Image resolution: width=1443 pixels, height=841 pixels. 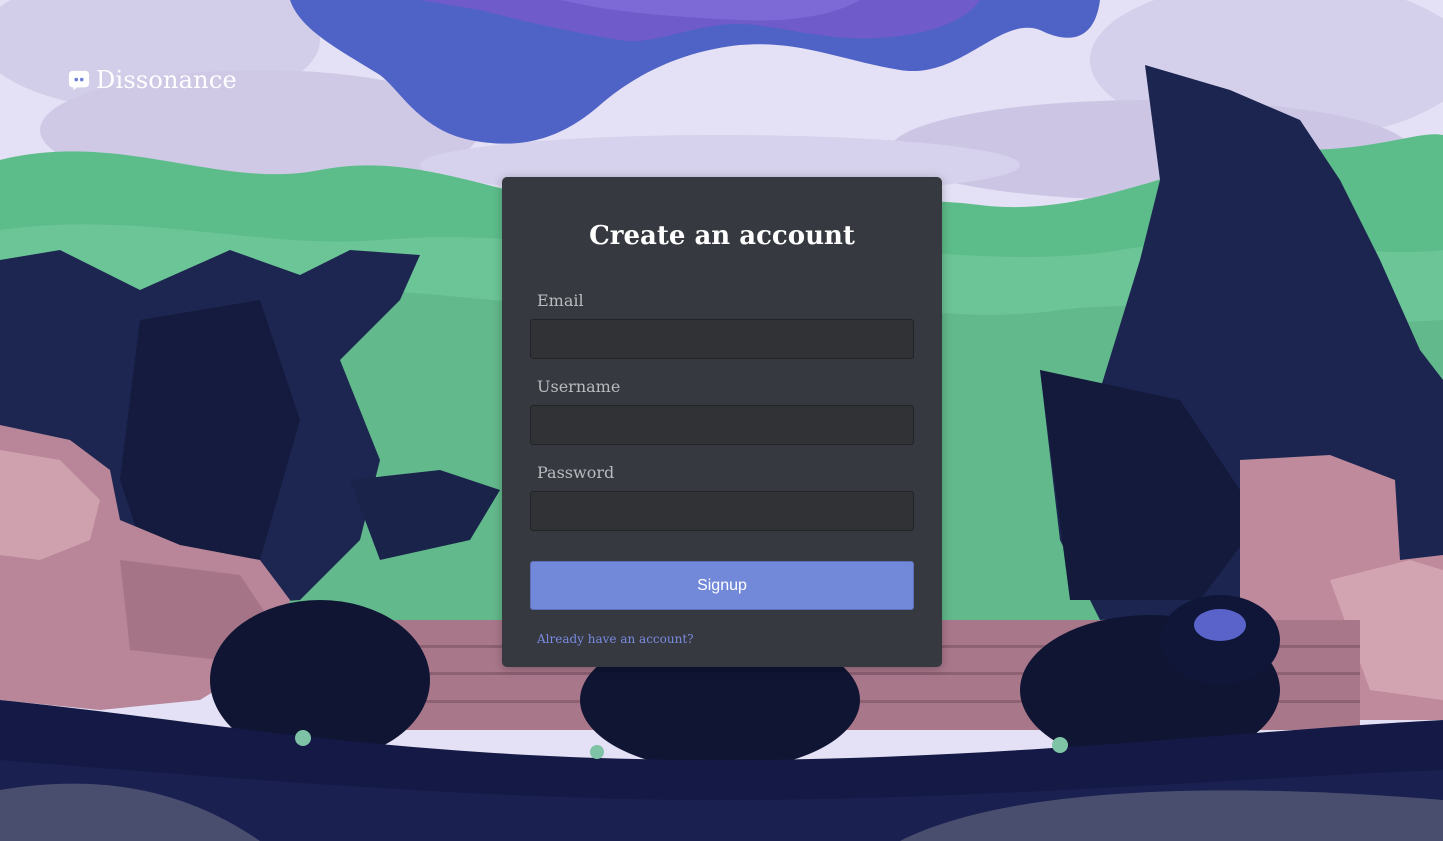 I want to click on login-link: Already have an account?, so click(x=615, y=639).